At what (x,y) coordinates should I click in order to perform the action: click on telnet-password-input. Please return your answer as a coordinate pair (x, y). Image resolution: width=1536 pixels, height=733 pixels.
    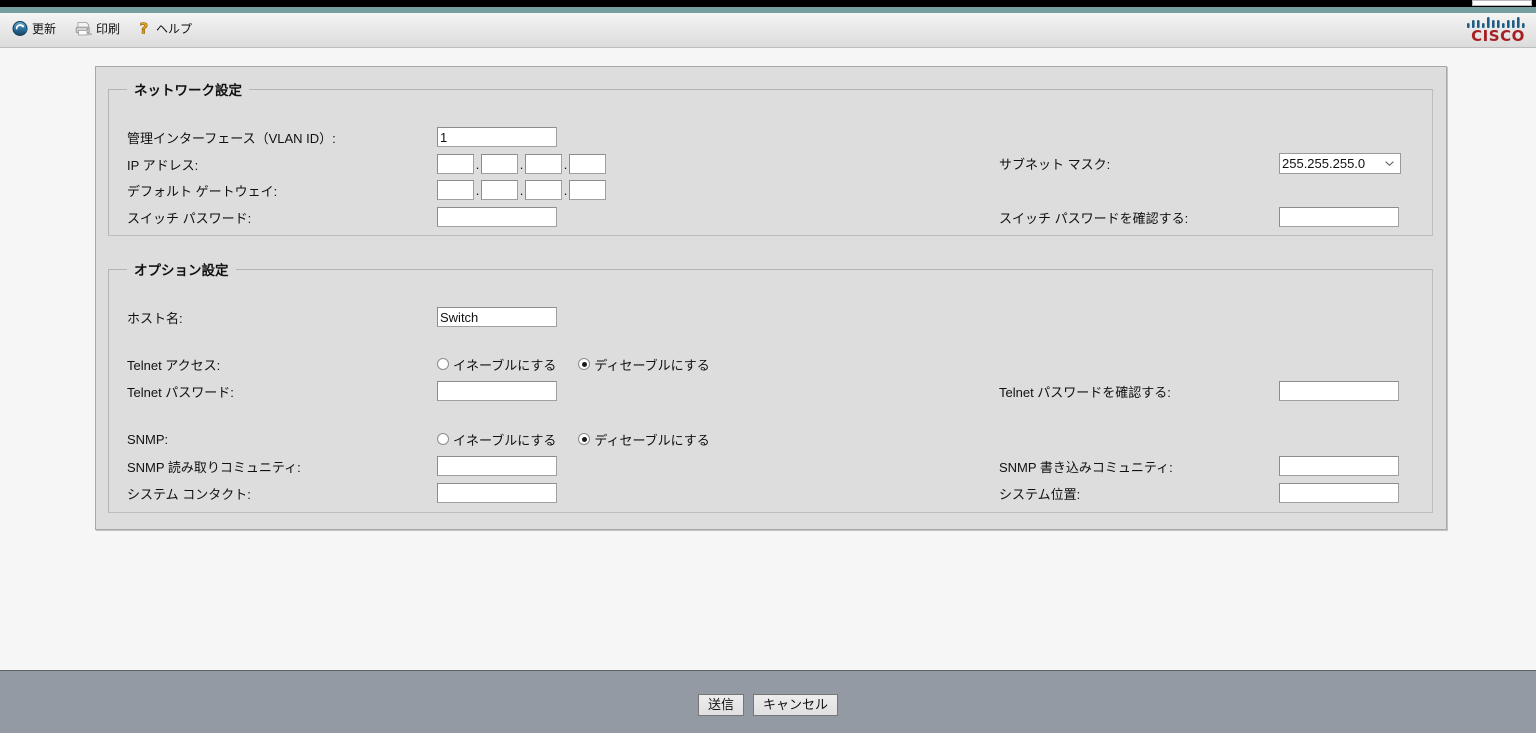
    Looking at the image, I should click on (497, 391).